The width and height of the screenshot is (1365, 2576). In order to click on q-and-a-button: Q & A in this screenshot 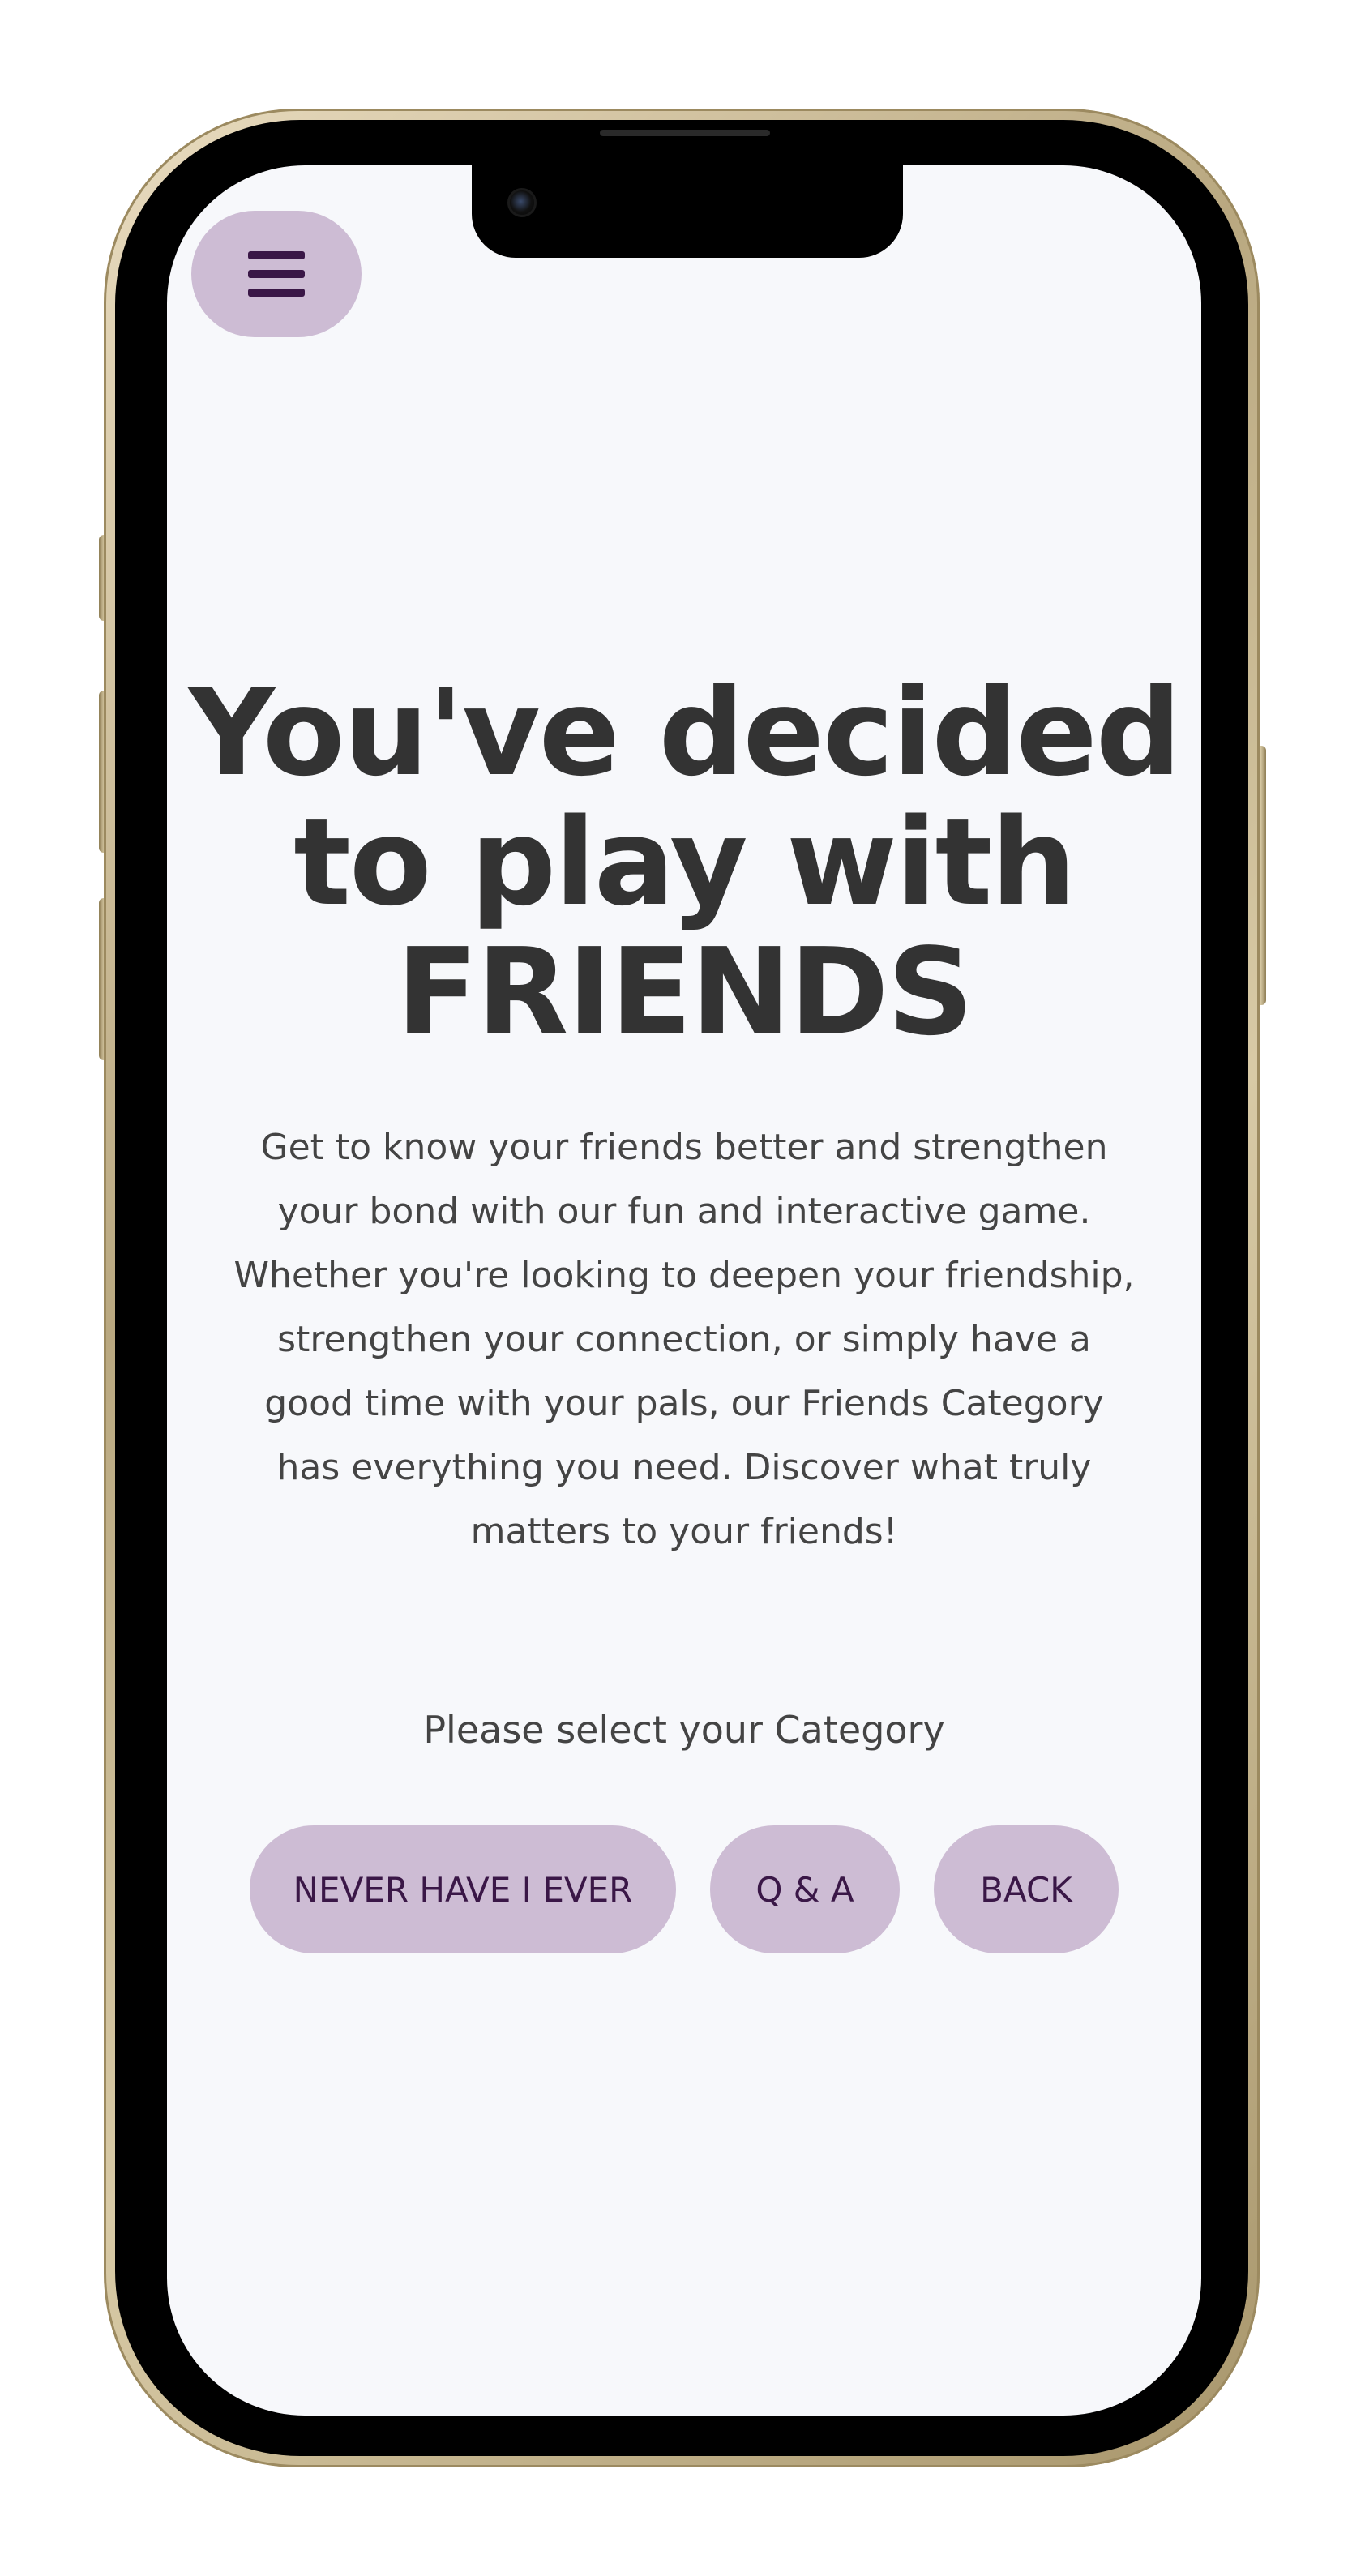, I will do `click(805, 1889)`.